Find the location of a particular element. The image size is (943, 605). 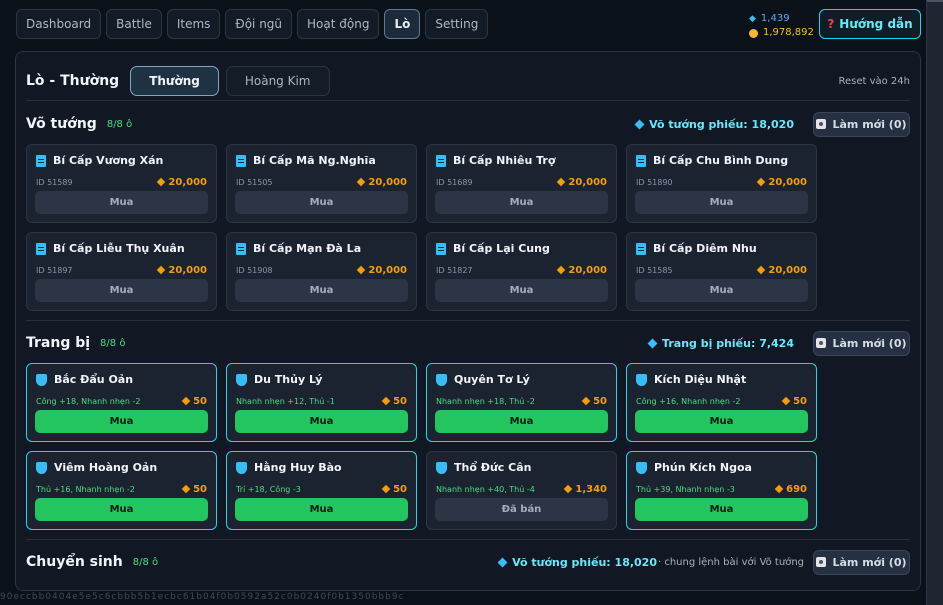

card-name: Bí Cấp Chu Bình Dung is located at coordinates (721, 160).